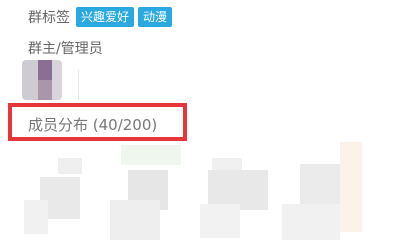  Describe the element at coordinates (93, 125) in the screenshot. I see `member-distribution-label: 成员分布 (40/200)` at that location.